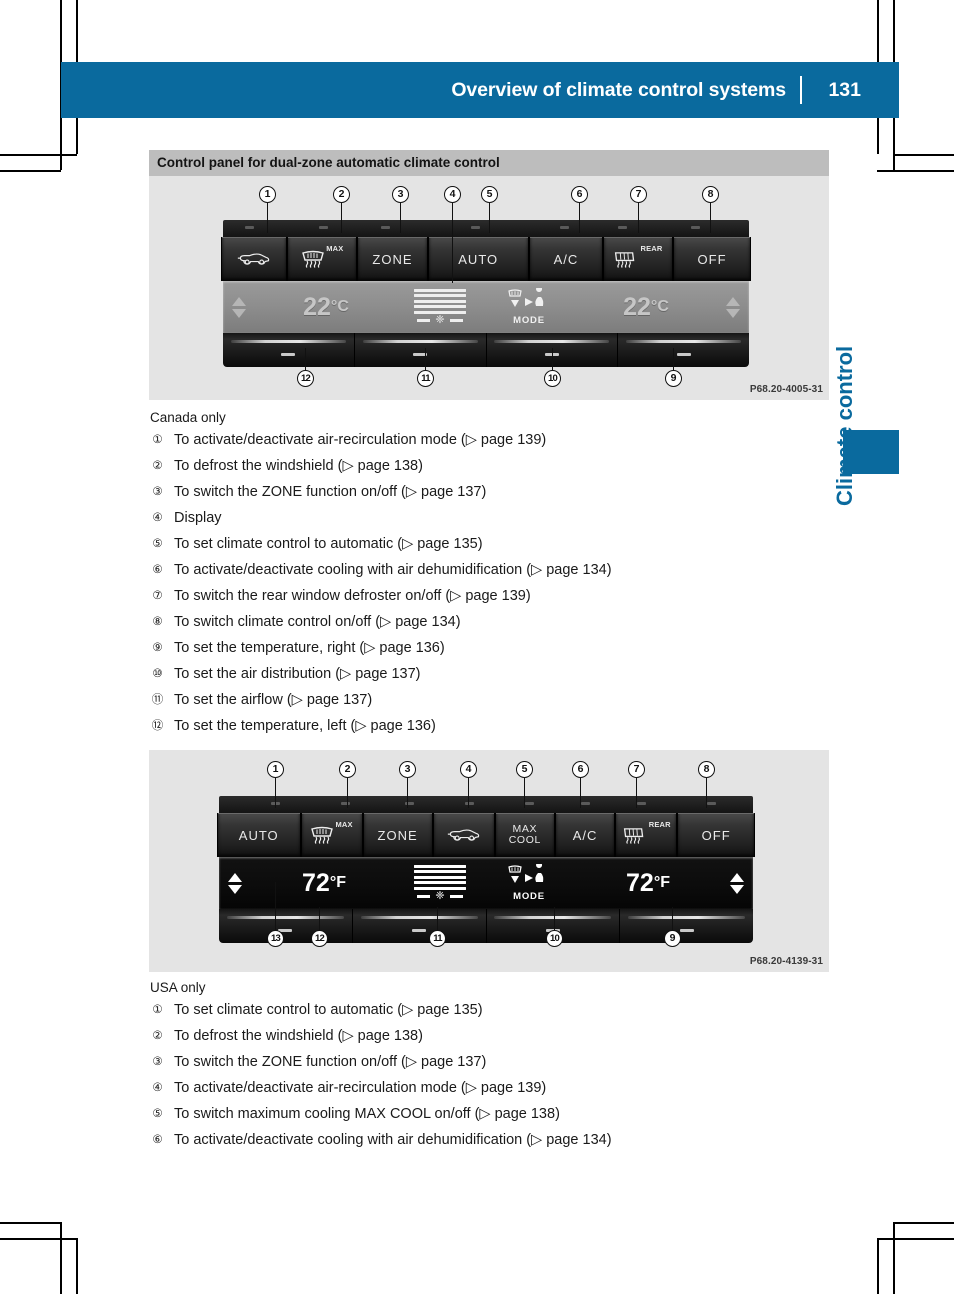 The image size is (954, 1294). Describe the element at coordinates (452, 194) in the screenshot. I see `callout-4: 4` at that location.